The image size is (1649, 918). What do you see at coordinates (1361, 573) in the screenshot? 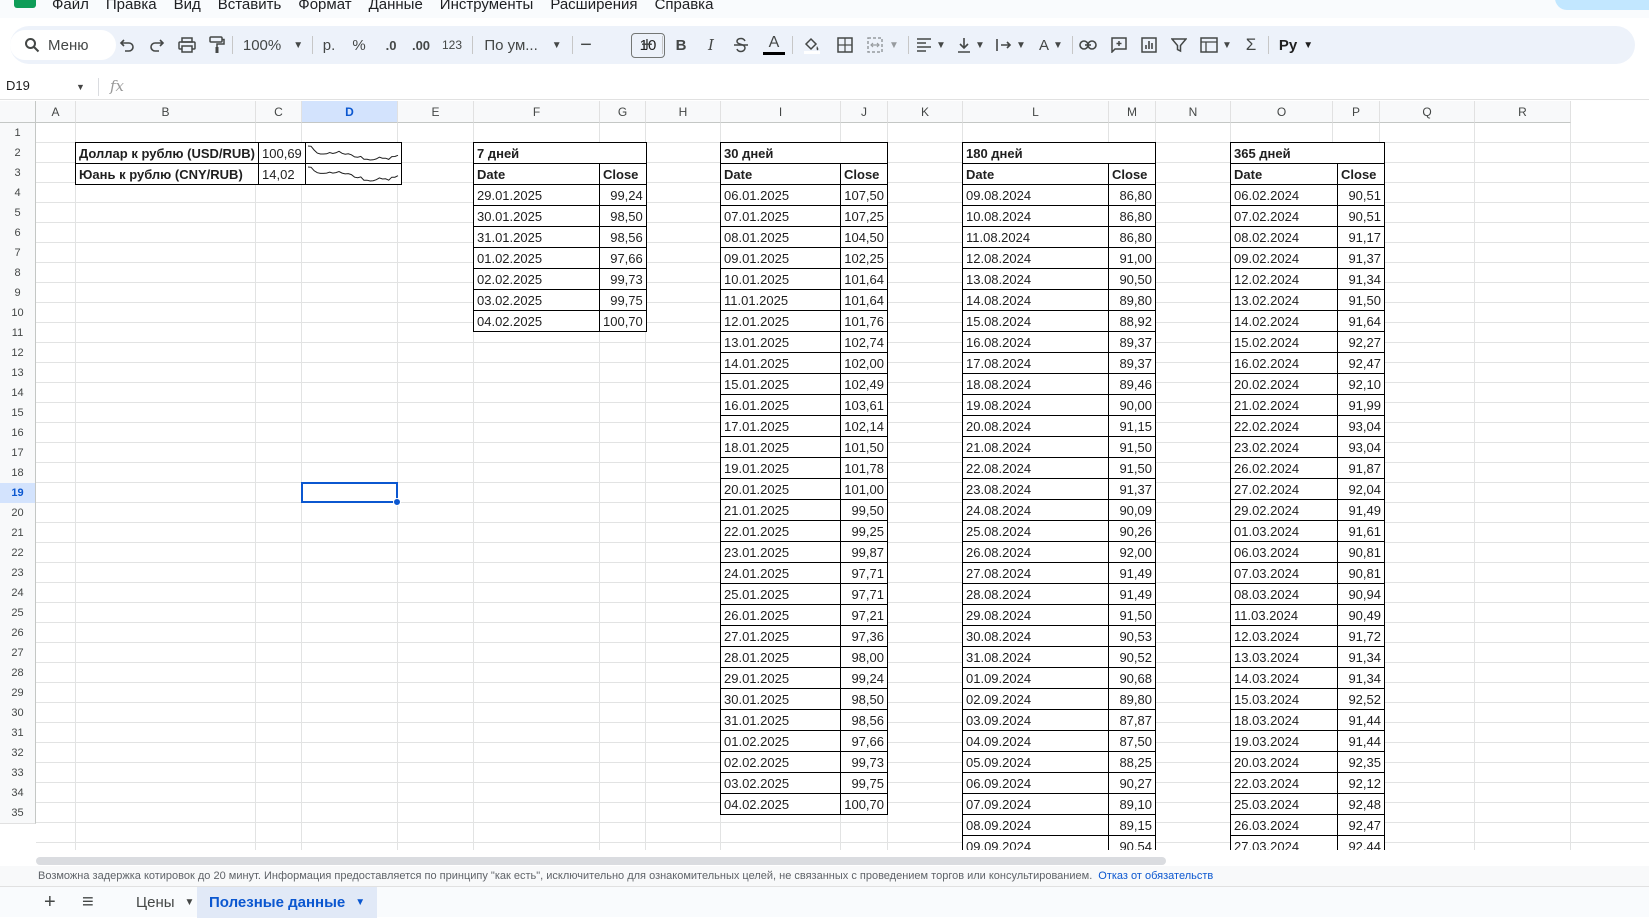
I see `close-cell: 90,81` at bounding box center [1361, 573].